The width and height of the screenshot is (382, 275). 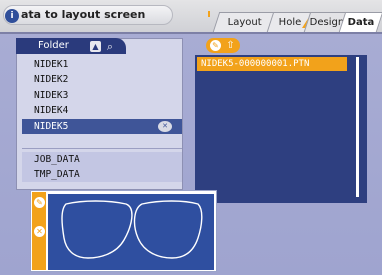 What do you see at coordinates (102, 159) in the screenshot?
I see `folder-group-job-data: JOB_DATA` at bounding box center [102, 159].